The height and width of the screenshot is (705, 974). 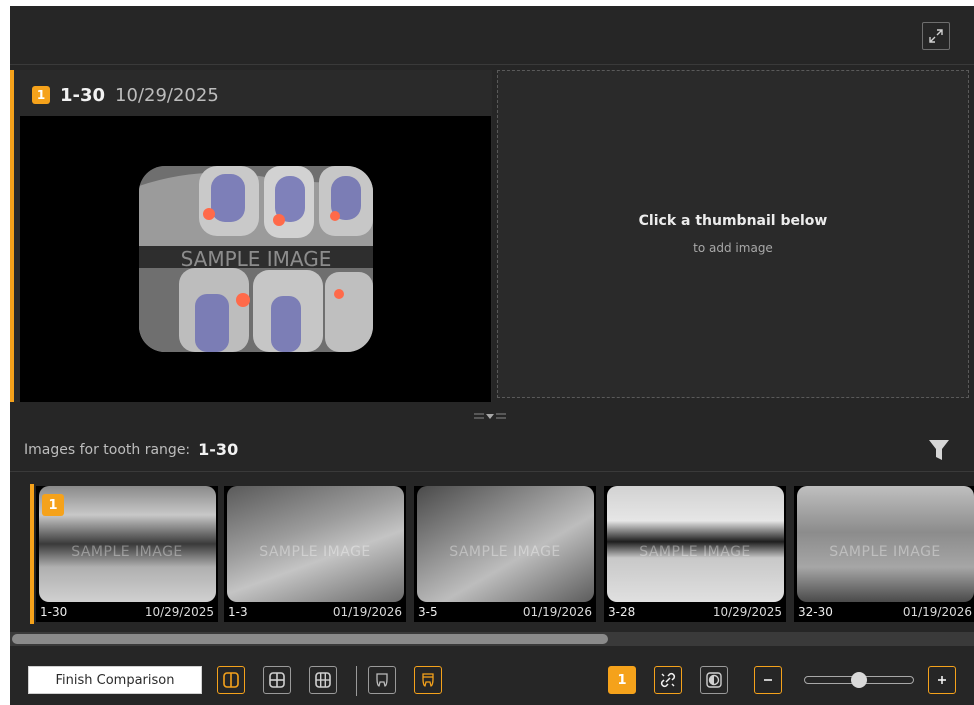 I want to click on unlink-icon, so click(x=668, y=680).